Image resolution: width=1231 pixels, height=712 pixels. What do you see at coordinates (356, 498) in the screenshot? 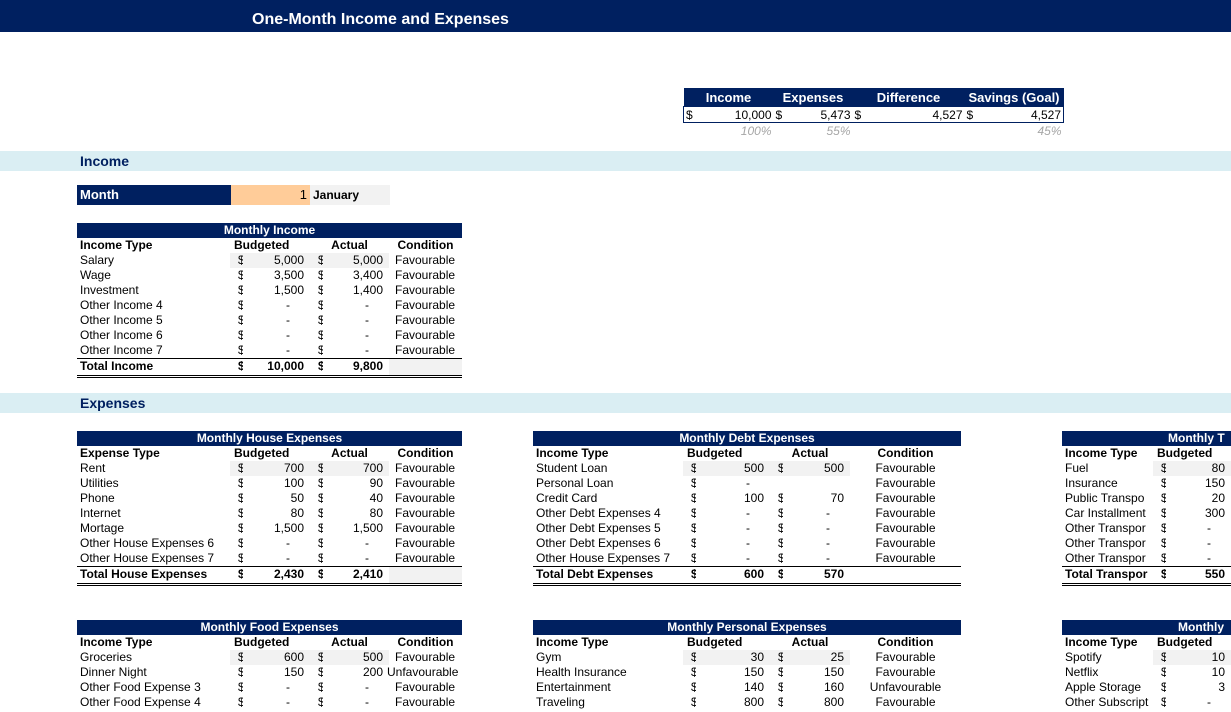
I see `actual-value: 40` at bounding box center [356, 498].